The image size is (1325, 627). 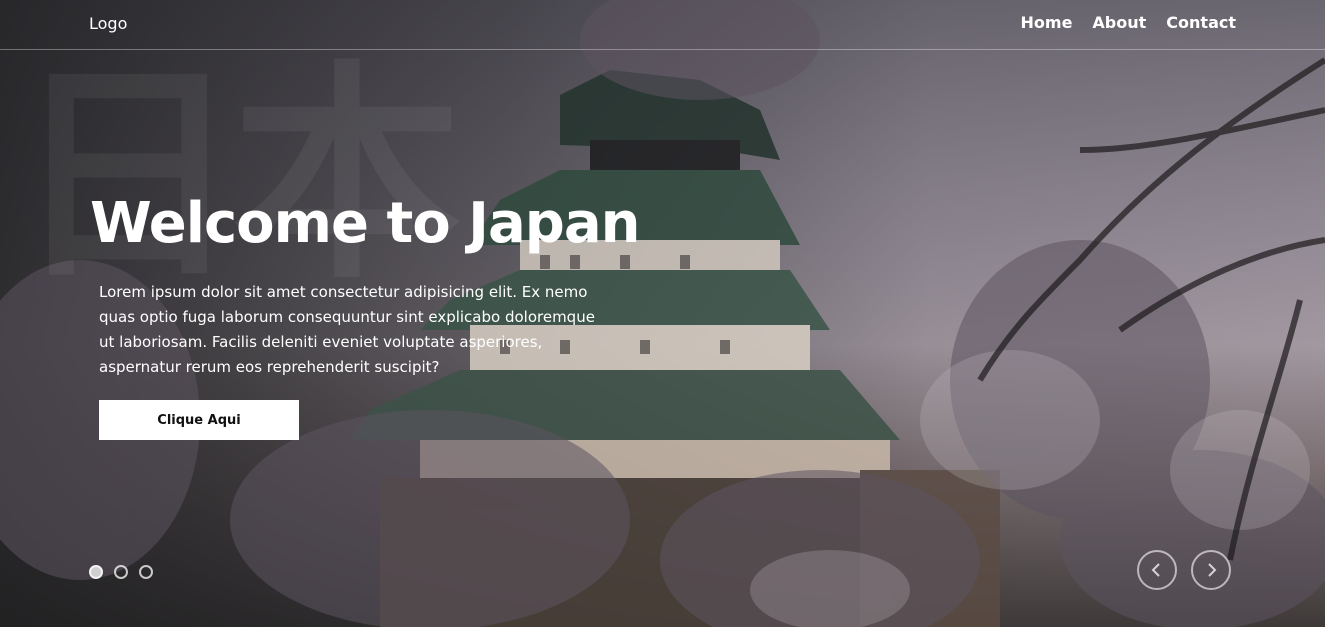 I want to click on next-slide-button, so click(x=1211, y=570).